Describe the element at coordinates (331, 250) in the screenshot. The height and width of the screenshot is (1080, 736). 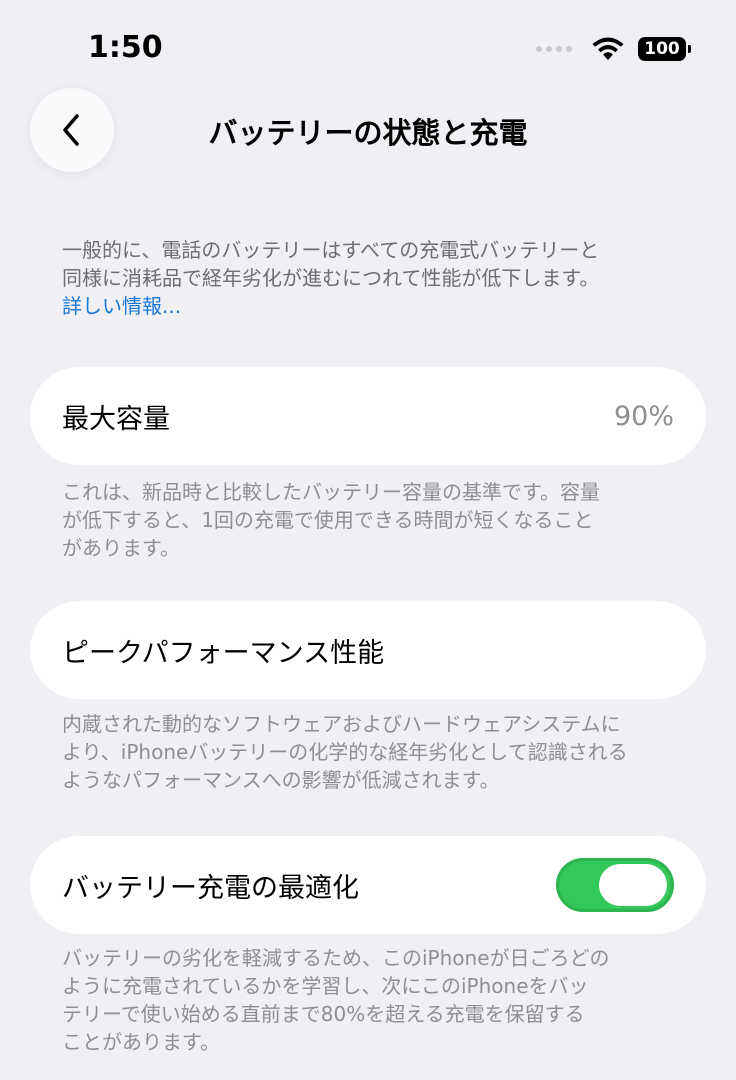
I see `intro-line: 一般的に、電話のバッテリーはすべての充電式バッテリーと` at that location.